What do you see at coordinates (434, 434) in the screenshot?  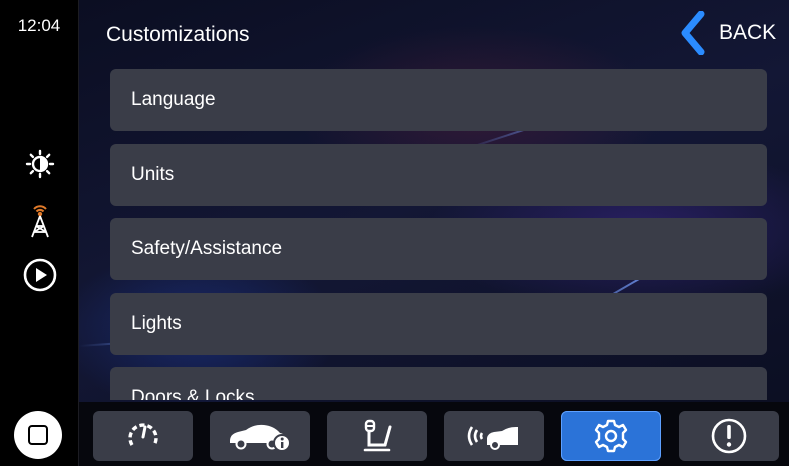 I see `bottom-tab-bar` at bounding box center [434, 434].